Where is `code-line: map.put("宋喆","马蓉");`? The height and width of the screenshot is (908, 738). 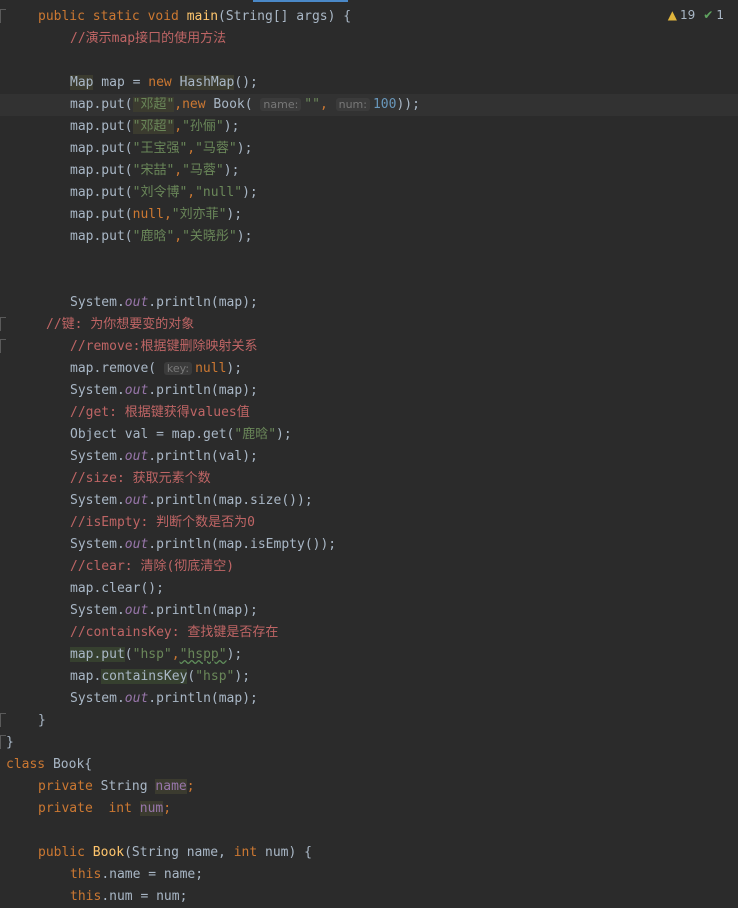
code-line: map.put("宋喆","马蓉"); is located at coordinates (369, 171).